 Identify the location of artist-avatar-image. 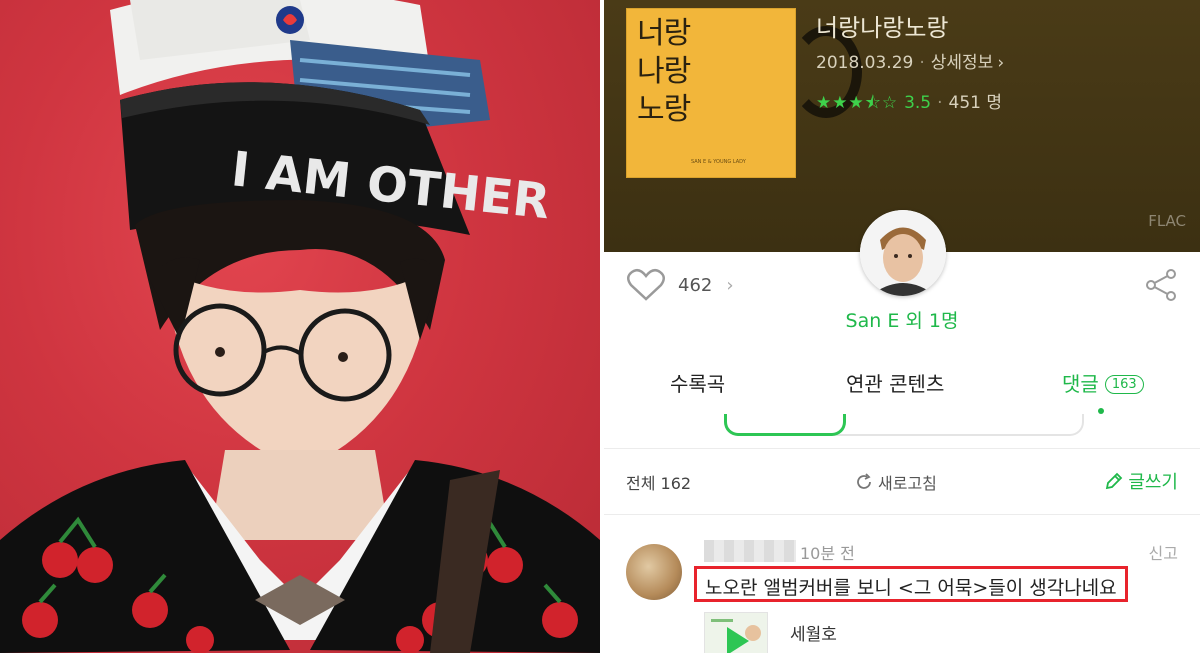
(903, 253).